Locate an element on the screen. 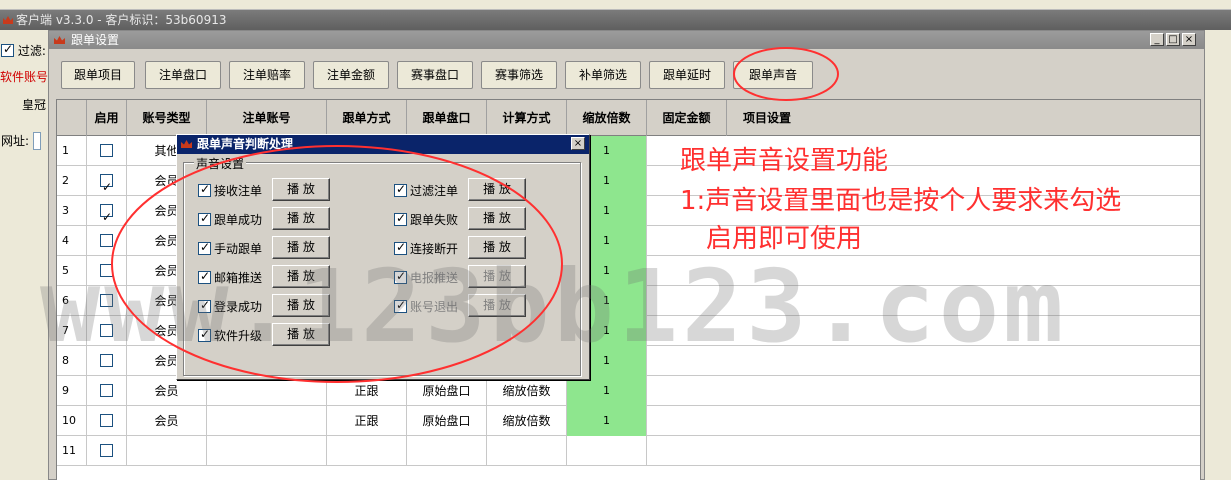 This screenshot has width=1231, height=480. tab-follow-sound: 跟单声音 is located at coordinates (773, 75).